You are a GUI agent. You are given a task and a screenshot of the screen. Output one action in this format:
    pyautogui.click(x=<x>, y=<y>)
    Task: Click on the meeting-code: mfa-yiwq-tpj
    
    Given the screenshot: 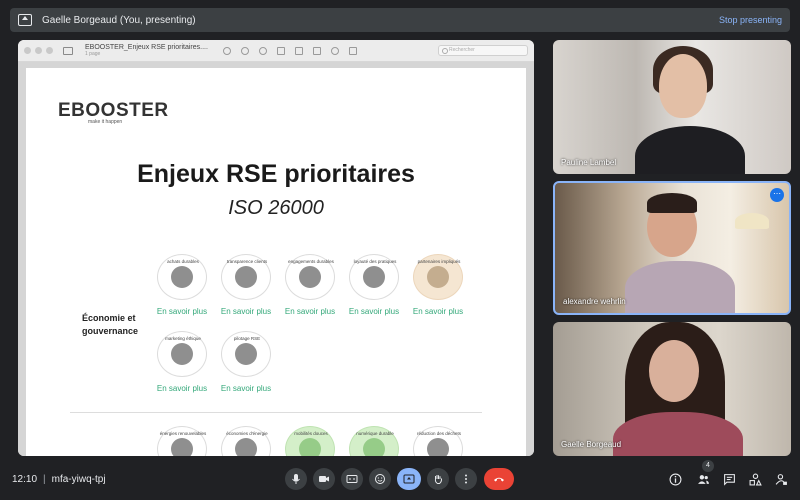 What is the action you would take?
    pyautogui.click(x=78, y=479)
    